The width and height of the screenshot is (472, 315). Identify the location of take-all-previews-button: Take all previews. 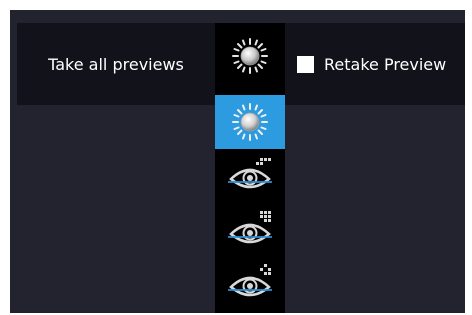
(116, 64).